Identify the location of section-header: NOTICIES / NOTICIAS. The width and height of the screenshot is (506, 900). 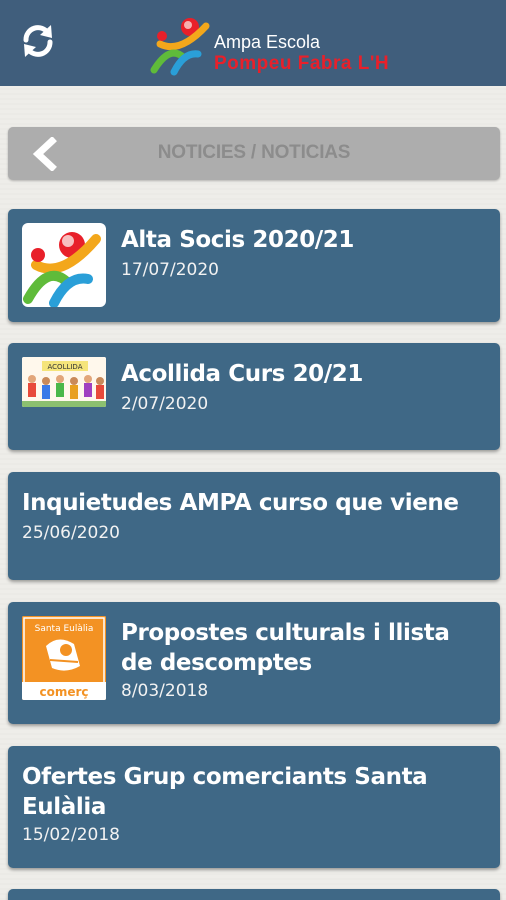
(254, 153).